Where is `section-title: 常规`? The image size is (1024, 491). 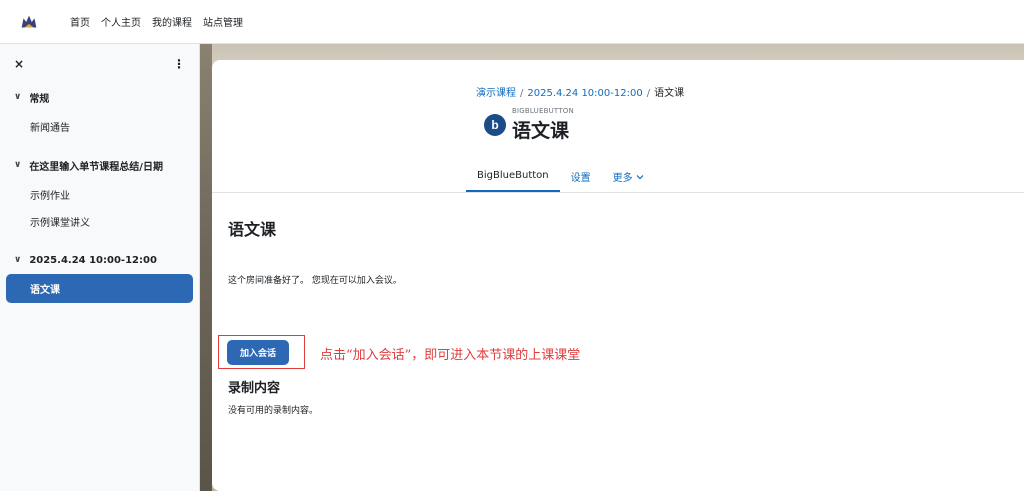
section-title: 常规 is located at coordinates (39, 99).